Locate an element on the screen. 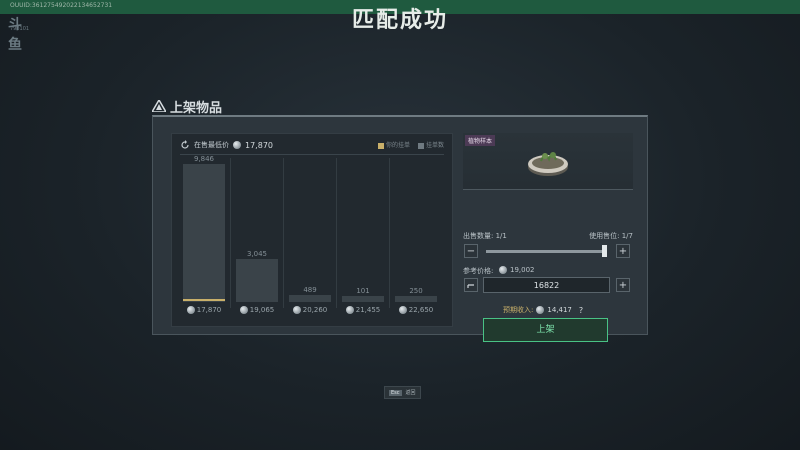 This screenshot has height=450, width=800. price-preset-button is located at coordinates (471, 285).